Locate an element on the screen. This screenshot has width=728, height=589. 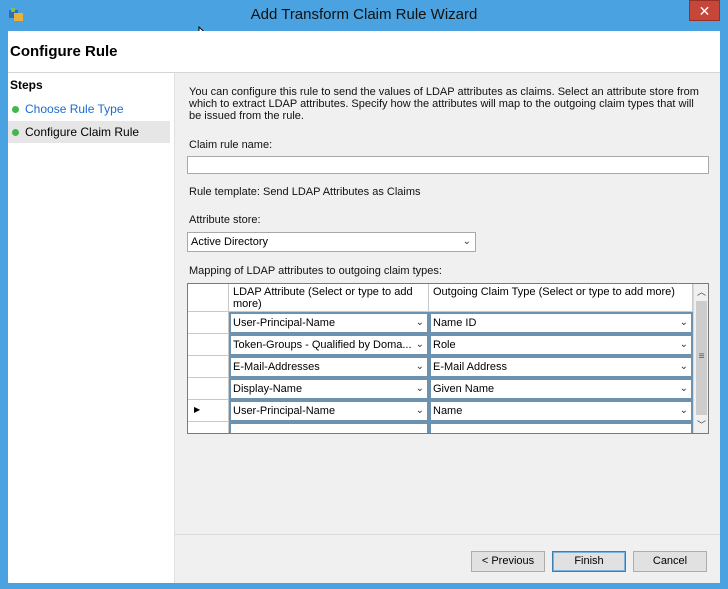
claim-rule-name-label: Claim rule name: is located at coordinates (231, 145).